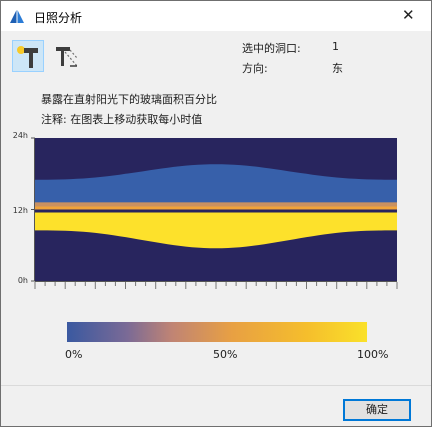  Describe the element at coordinates (217, 332) in the screenshot. I see `color-scale-bar` at that location.